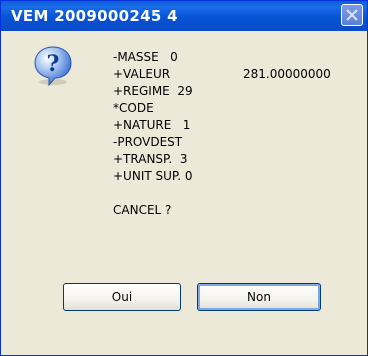 This screenshot has width=368, height=356. Describe the element at coordinates (238, 193) in the screenshot. I see `message-line` at that location.